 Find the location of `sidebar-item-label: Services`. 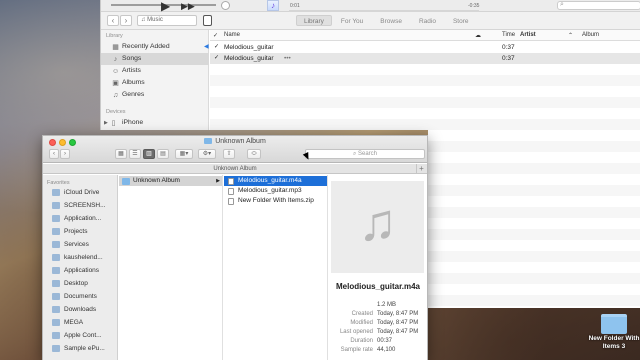

sidebar-item-label: Services is located at coordinates (76, 244).